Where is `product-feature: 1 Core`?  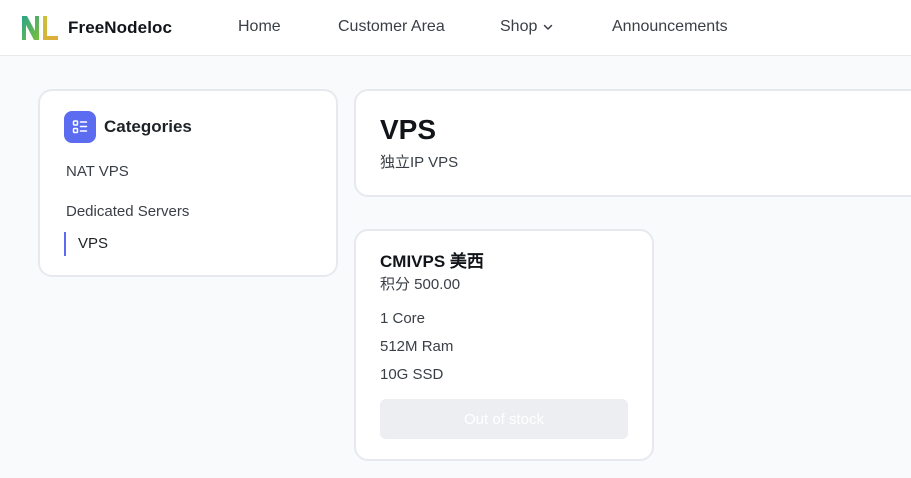
product-feature: 1 Core is located at coordinates (403, 318).